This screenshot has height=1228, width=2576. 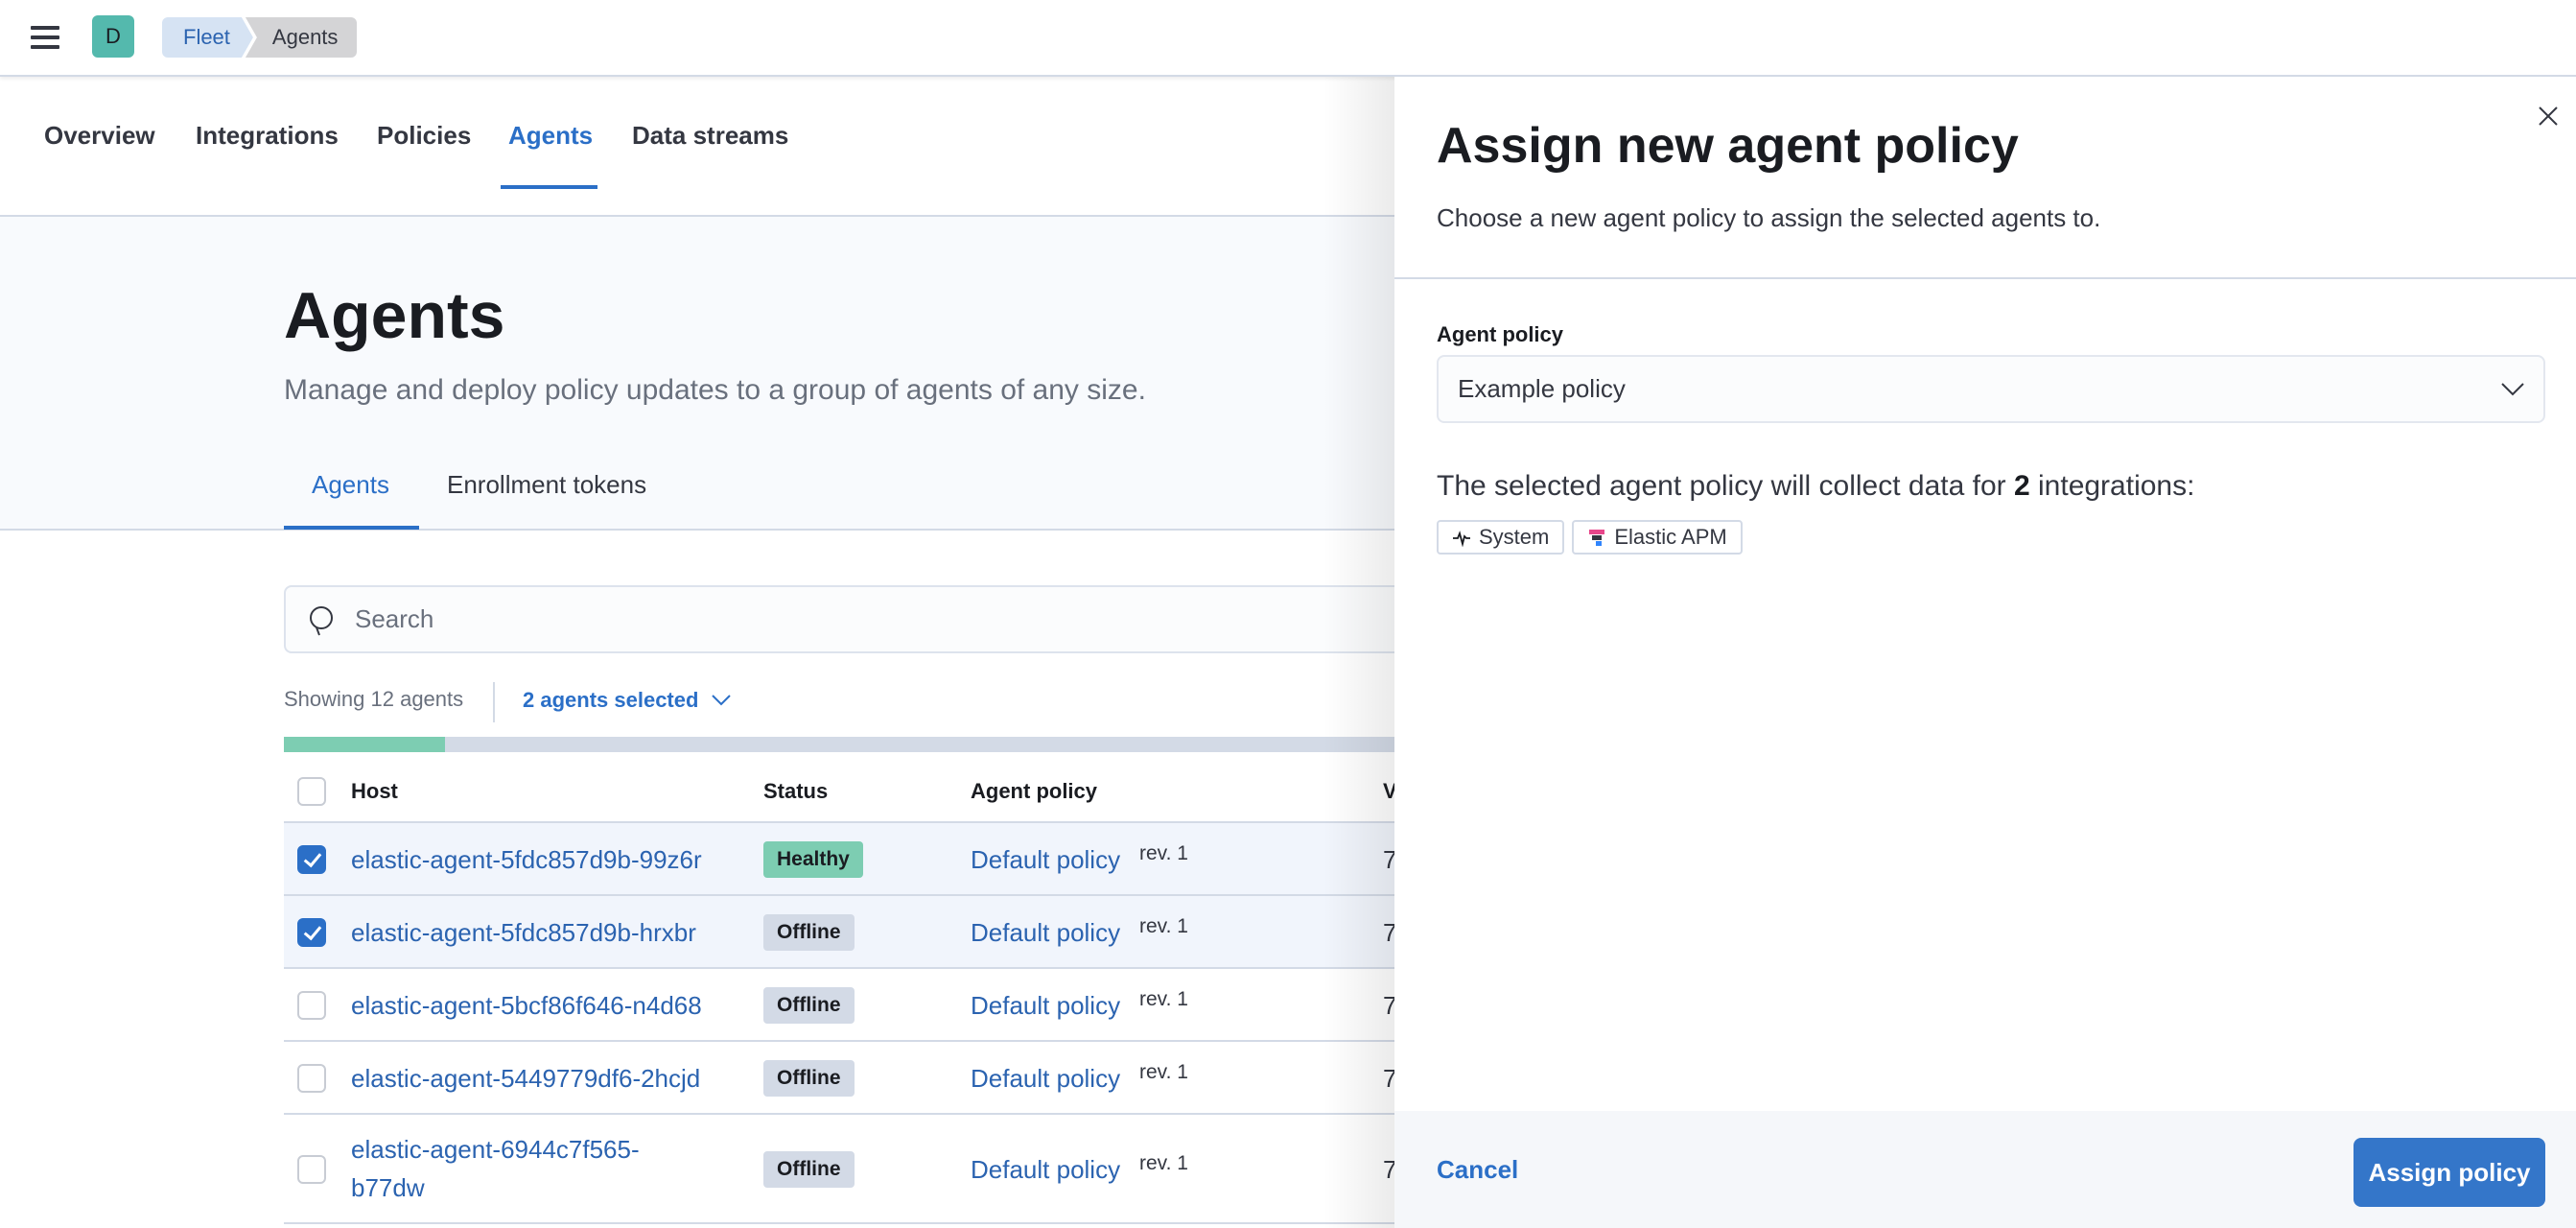 What do you see at coordinates (2449, 1172) in the screenshot?
I see `assign-policy-button: Assign policy` at bounding box center [2449, 1172].